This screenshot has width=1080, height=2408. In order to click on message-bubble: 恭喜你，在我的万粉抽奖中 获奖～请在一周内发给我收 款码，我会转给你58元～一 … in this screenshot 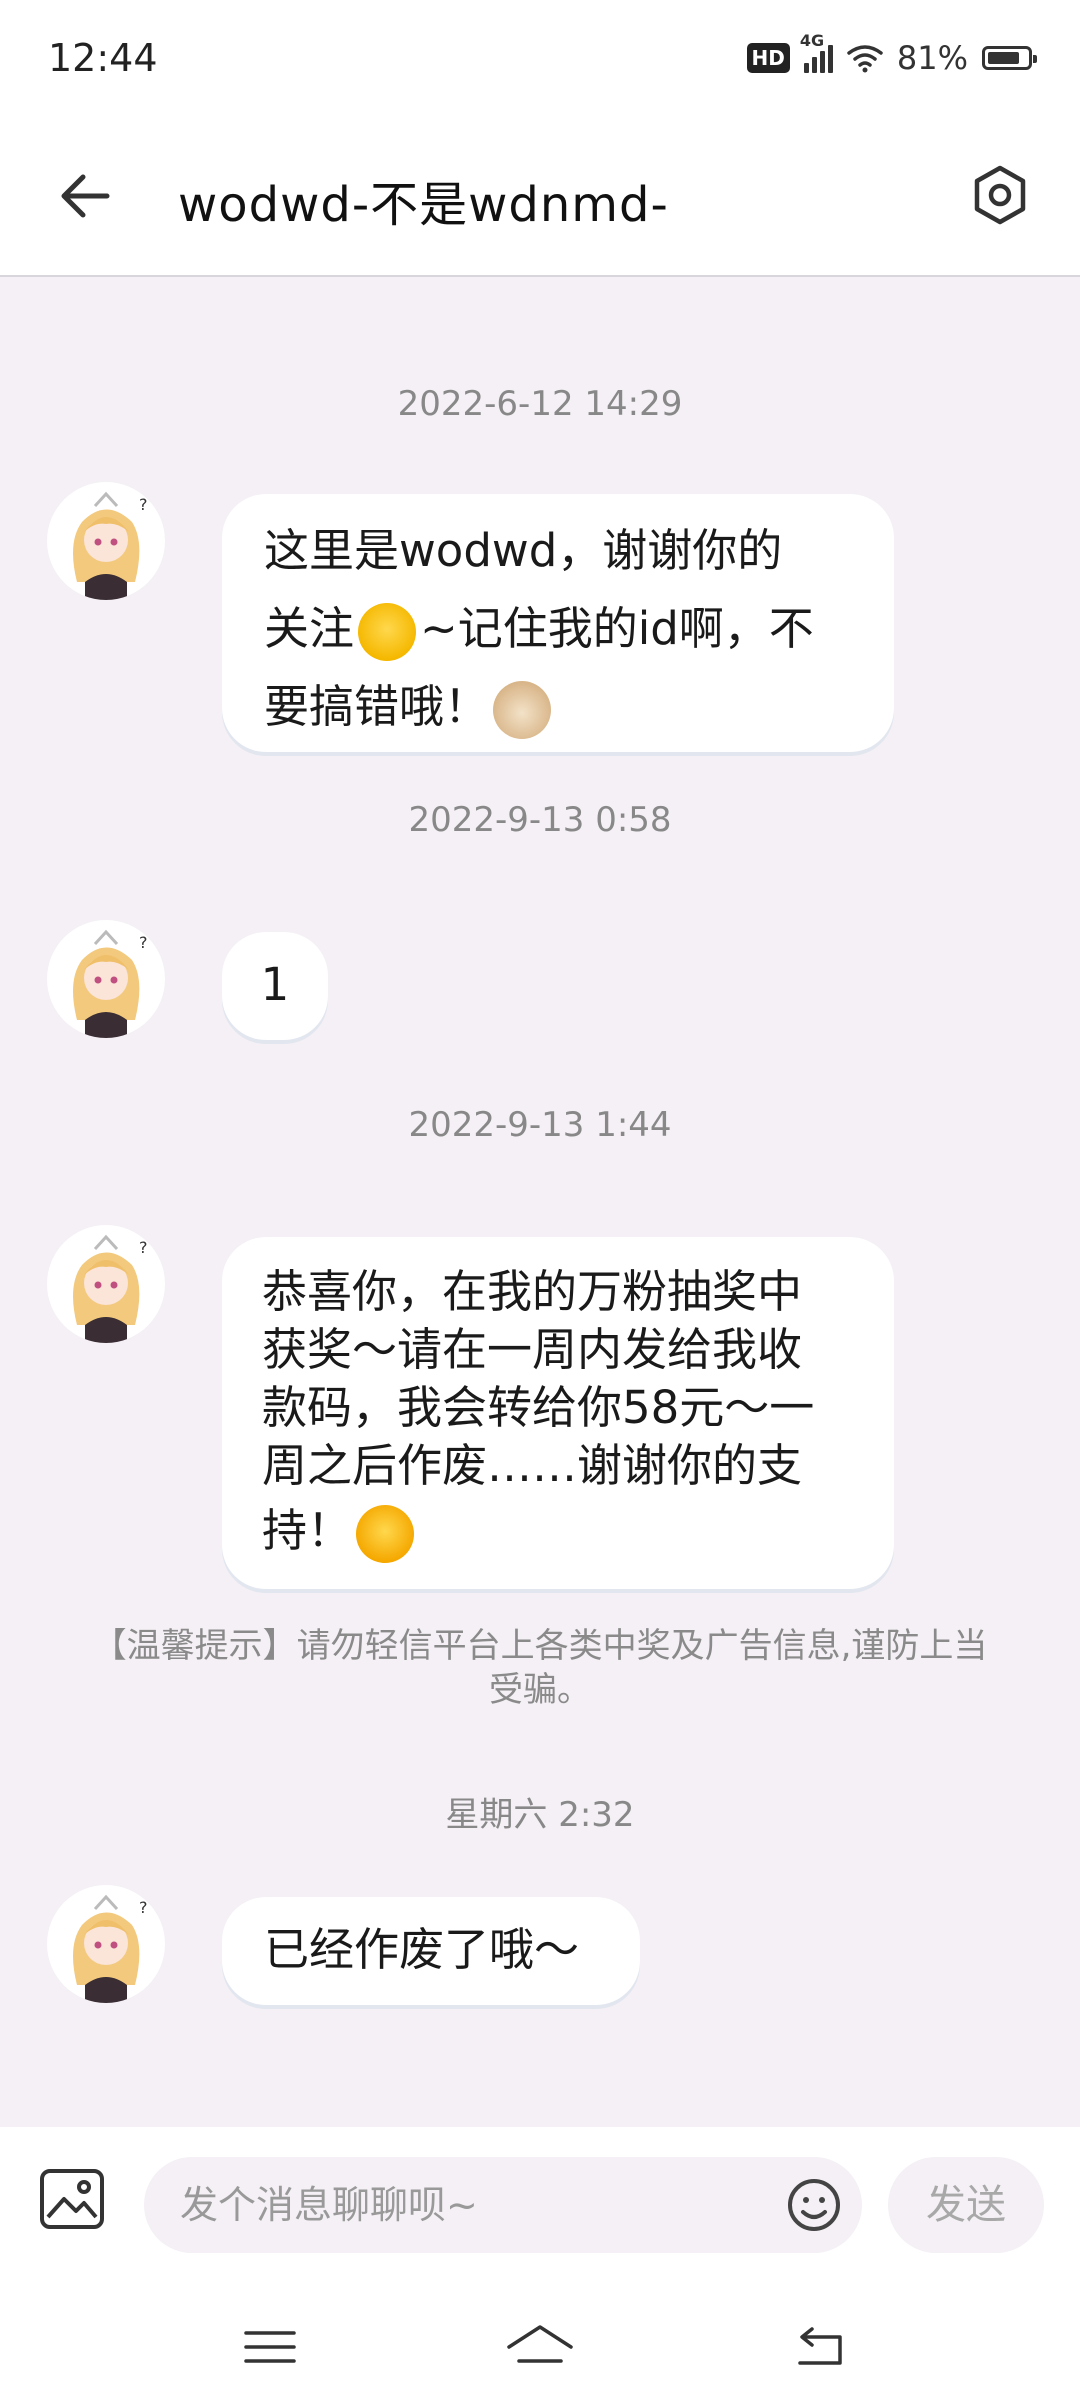, I will do `click(558, 1413)`.